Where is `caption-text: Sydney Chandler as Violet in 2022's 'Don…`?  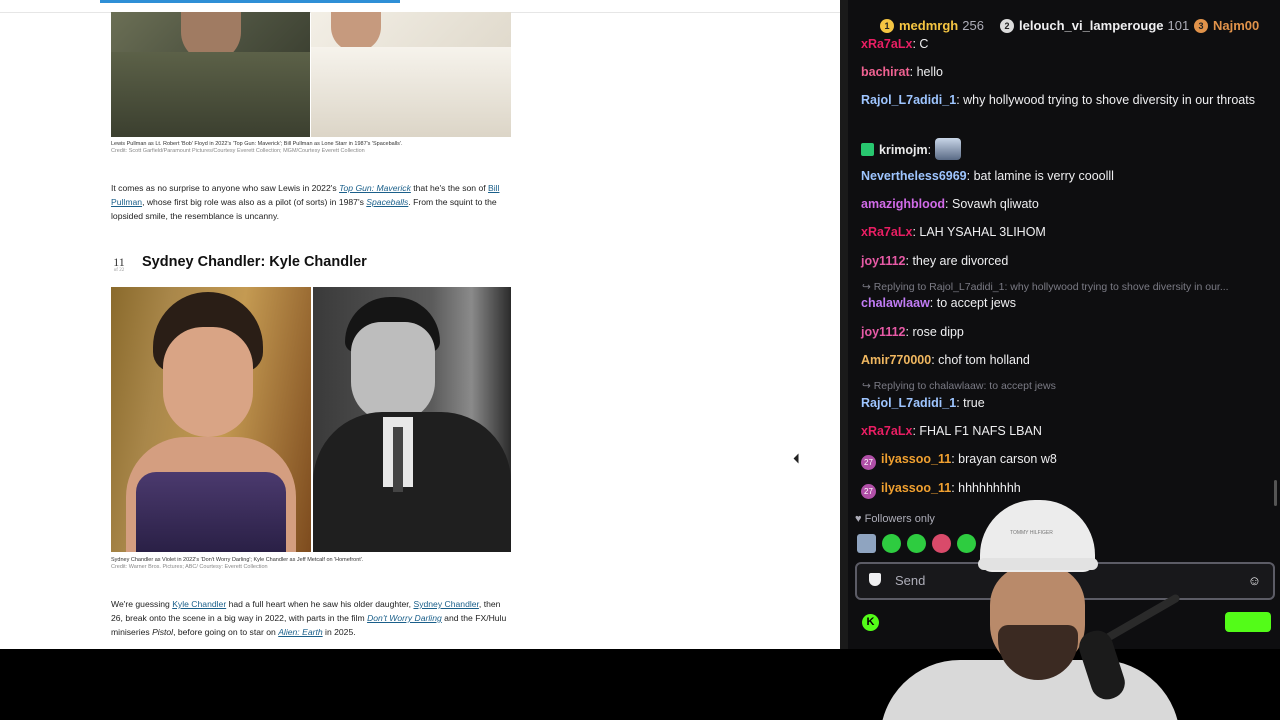
caption-text: Sydney Chandler as Violet in 2022's 'Don… is located at coordinates (237, 560).